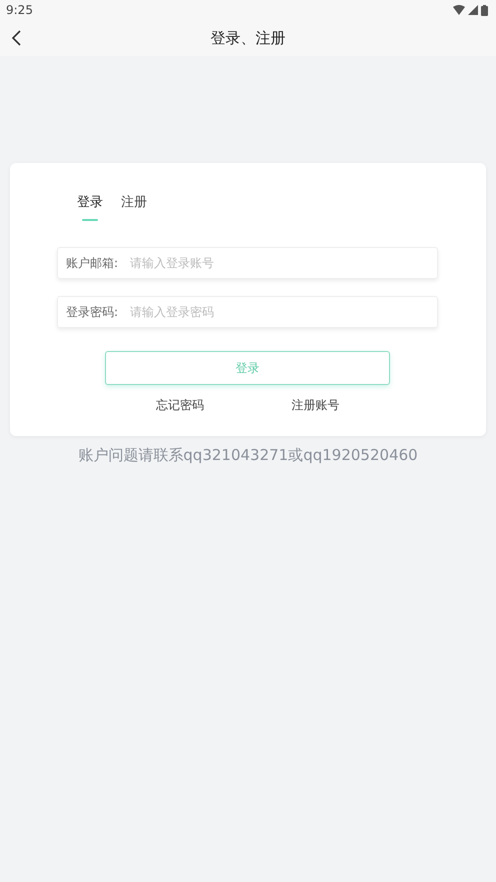 Image resolution: width=496 pixels, height=882 pixels. I want to click on status-time: 9:25, so click(19, 10).